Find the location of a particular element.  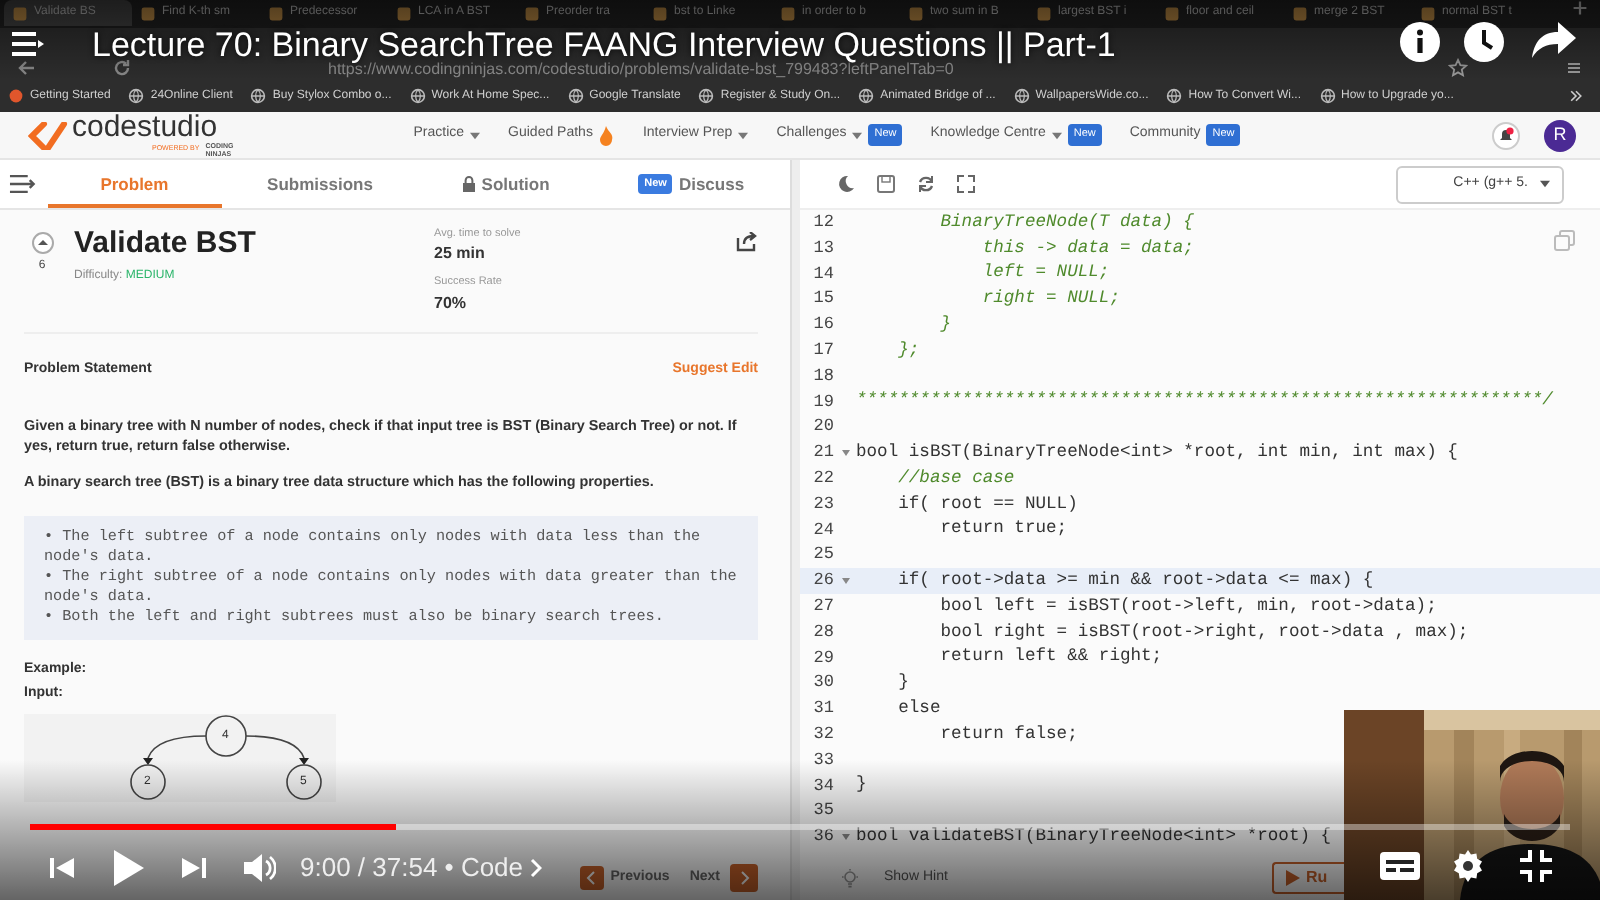

code-line: if( root == NULL) is located at coordinates (987, 504).